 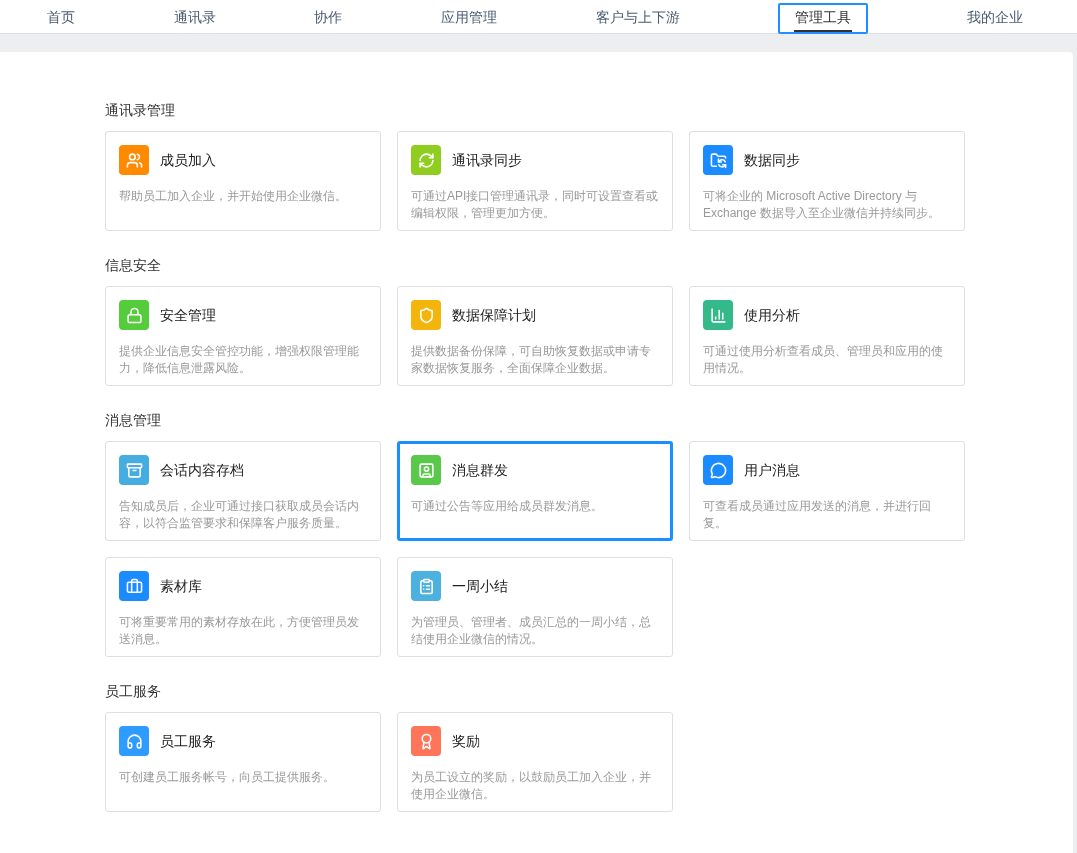 What do you see at coordinates (535, 762) in the screenshot?
I see `tool-card: 奖励 为员工设立的奖励，以鼓励员工加入企业，并使用企业微信。` at bounding box center [535, 762].